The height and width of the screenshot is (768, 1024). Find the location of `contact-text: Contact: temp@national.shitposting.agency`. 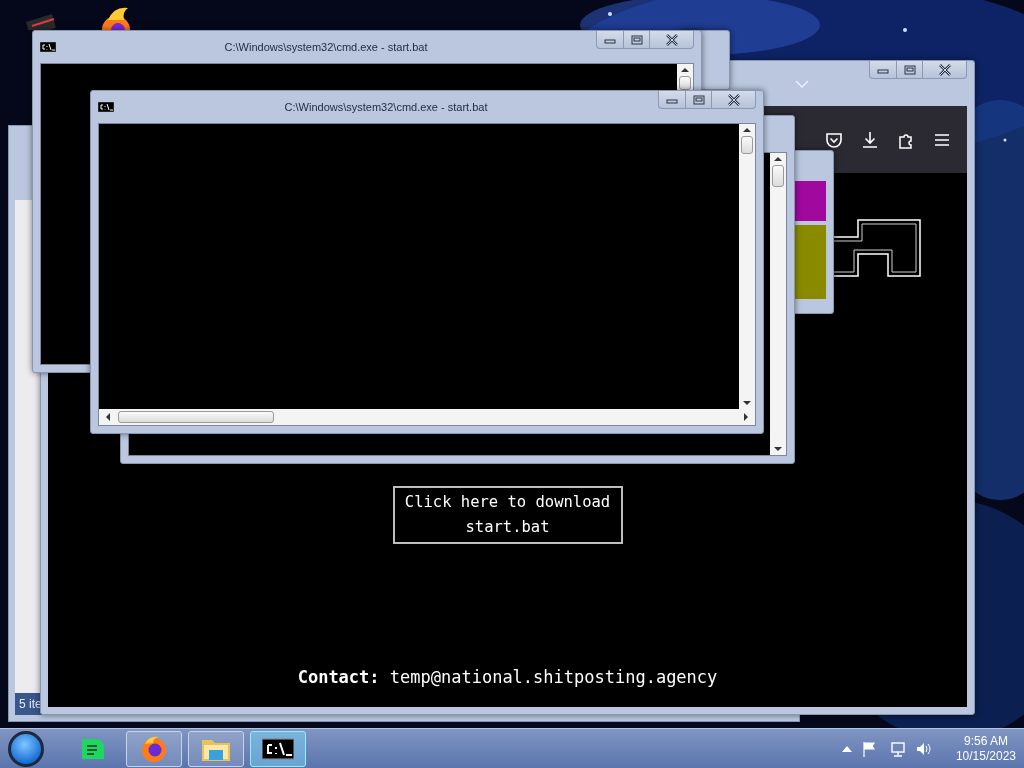

contact-text: Contact: temp@national.shitposting.agency is located at coordinates (507, 677).